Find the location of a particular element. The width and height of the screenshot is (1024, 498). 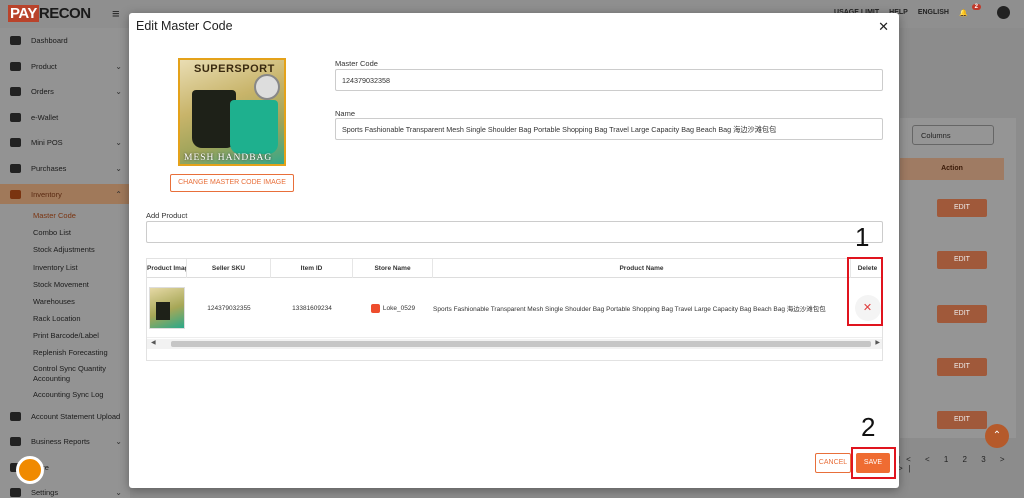

sidebar-sub-stock-movement: Stock Movement is located at coordinates (61, 284).